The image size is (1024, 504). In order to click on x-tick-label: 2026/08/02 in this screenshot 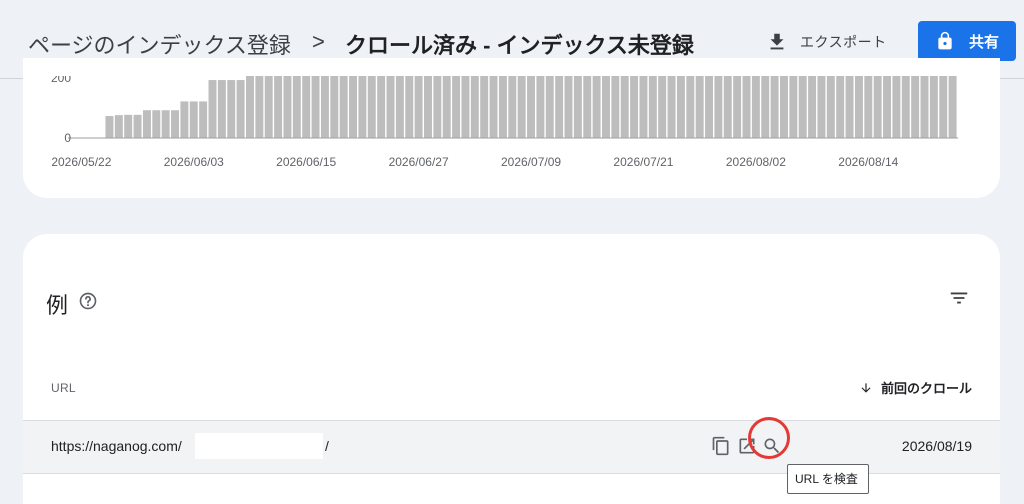, I will do `click(756, 162)`.